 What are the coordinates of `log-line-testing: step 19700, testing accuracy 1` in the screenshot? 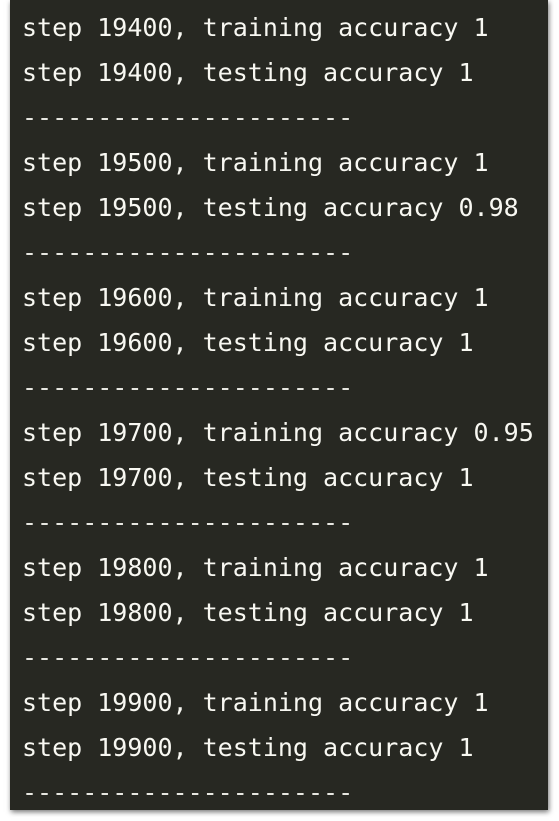 It's located at (248, 477).